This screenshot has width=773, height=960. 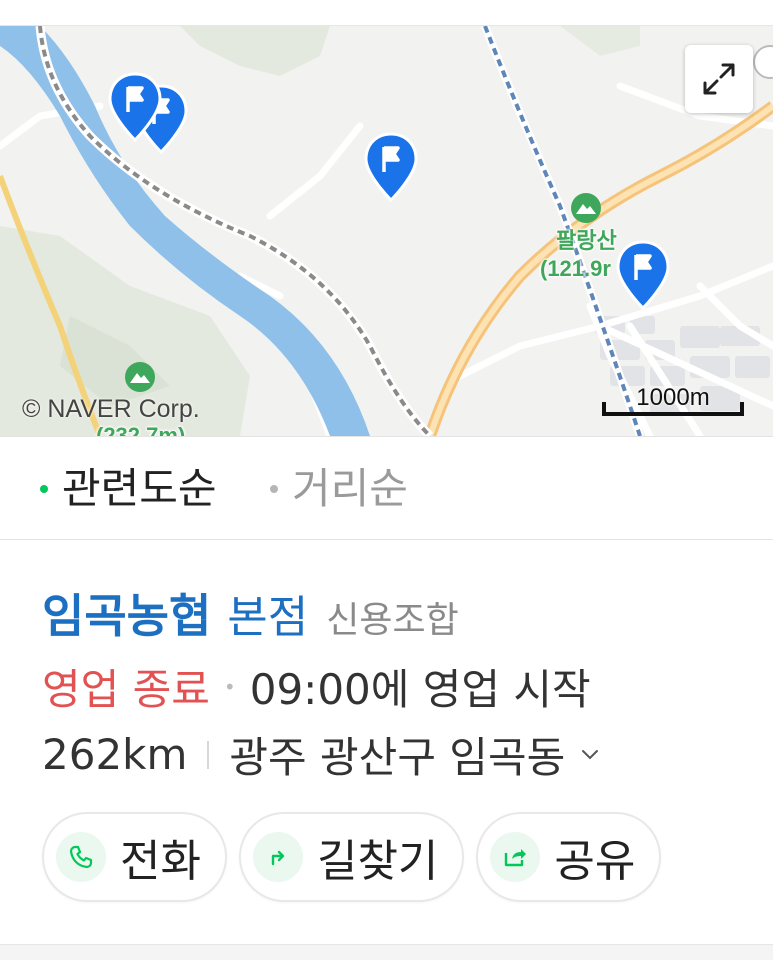 I want to click on divider, so click(x=208, y=754).